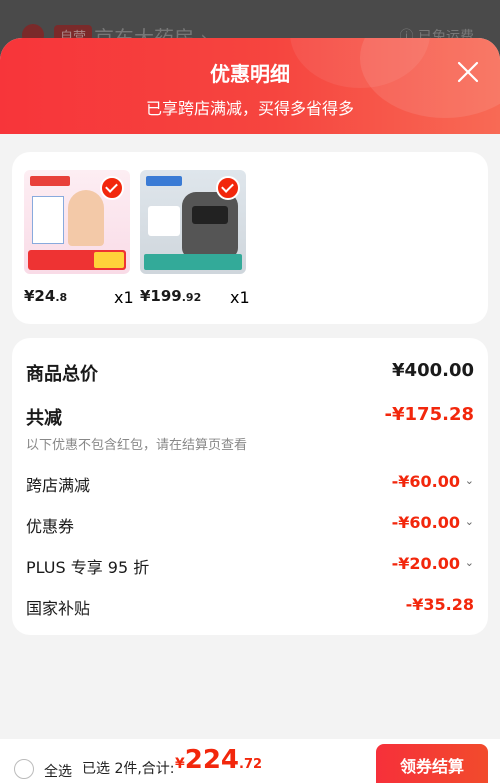  Describe the element at coordinates (58, 608) in the screenshot. I see `discount-label: 国家补贴` at that location.